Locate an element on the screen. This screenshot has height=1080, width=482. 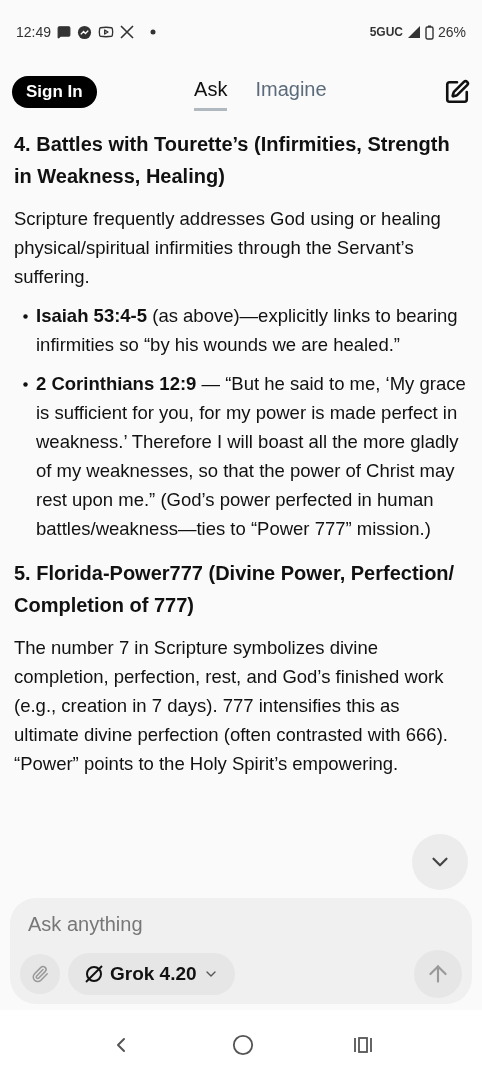
video-icon is located at coordinates (106, 32).